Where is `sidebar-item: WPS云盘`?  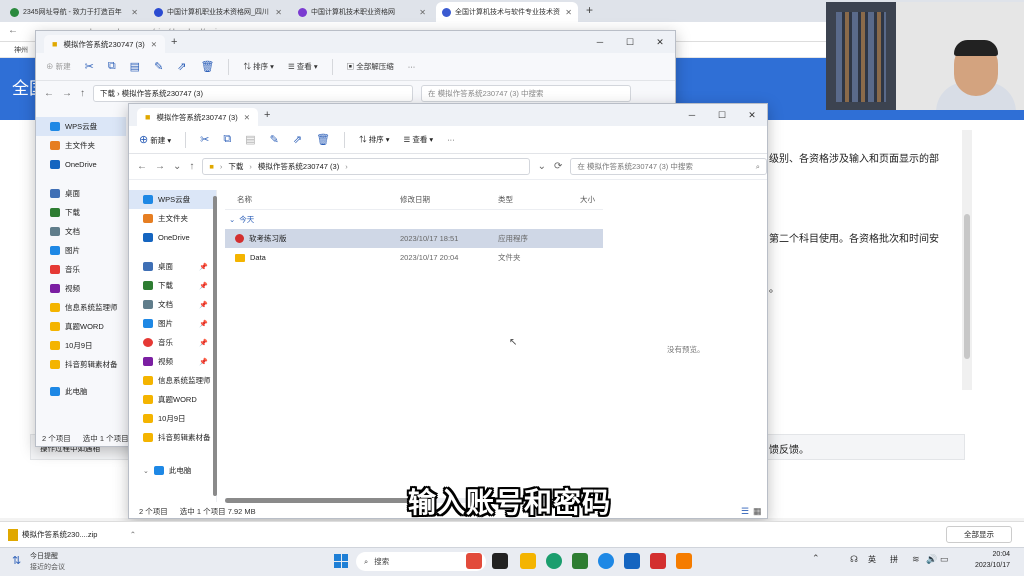
sidebar-item: WPS云盘 is located at coordinates (81, 126).